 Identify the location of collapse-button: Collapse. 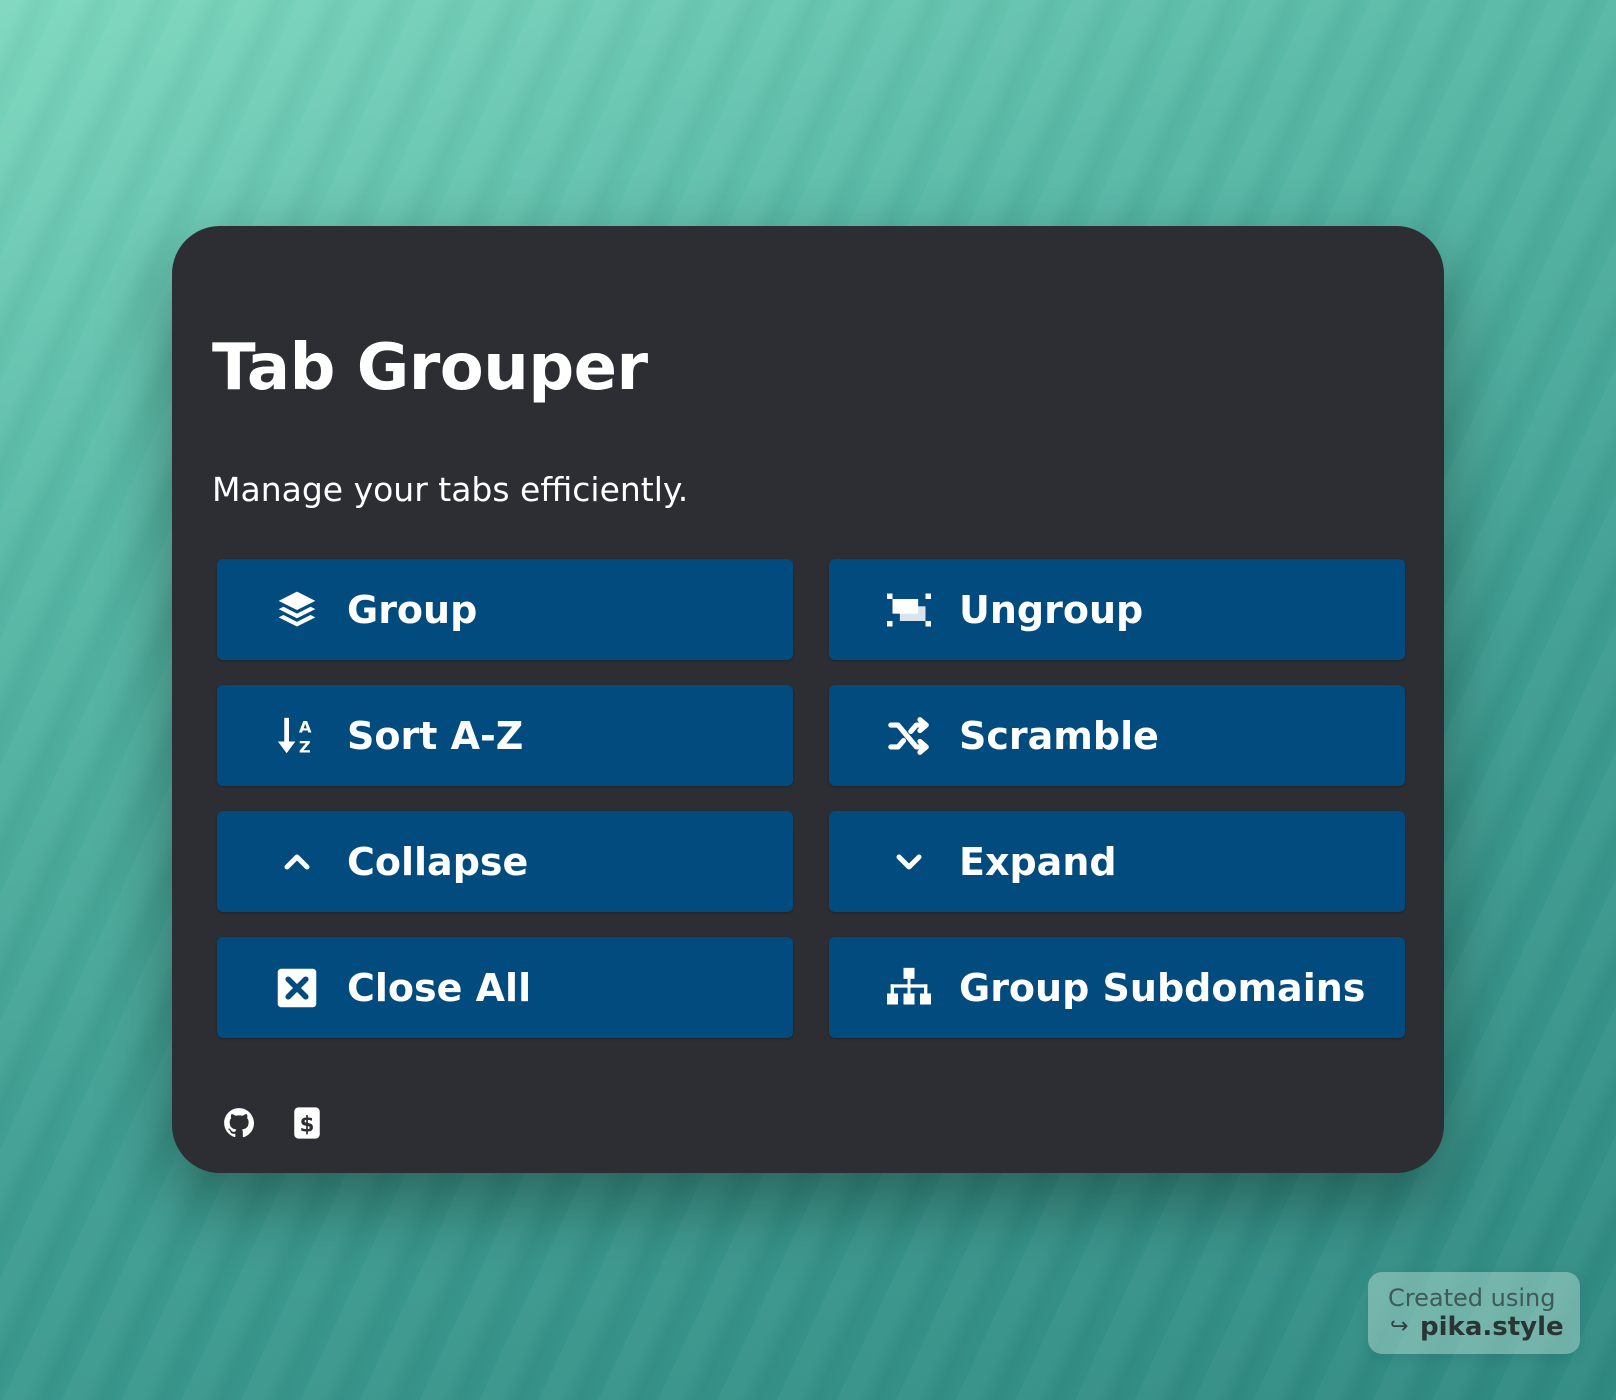
(505, 861).